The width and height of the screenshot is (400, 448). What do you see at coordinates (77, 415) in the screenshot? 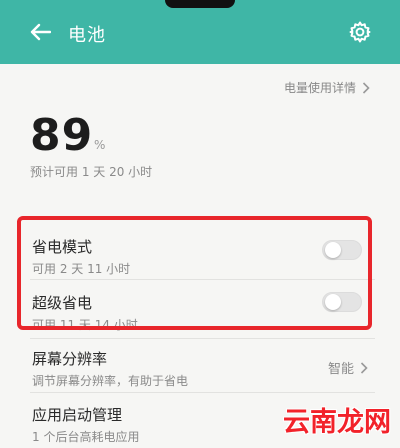
I see `app-launch-title: 应用启动管理` at bounding box center [77, 415].